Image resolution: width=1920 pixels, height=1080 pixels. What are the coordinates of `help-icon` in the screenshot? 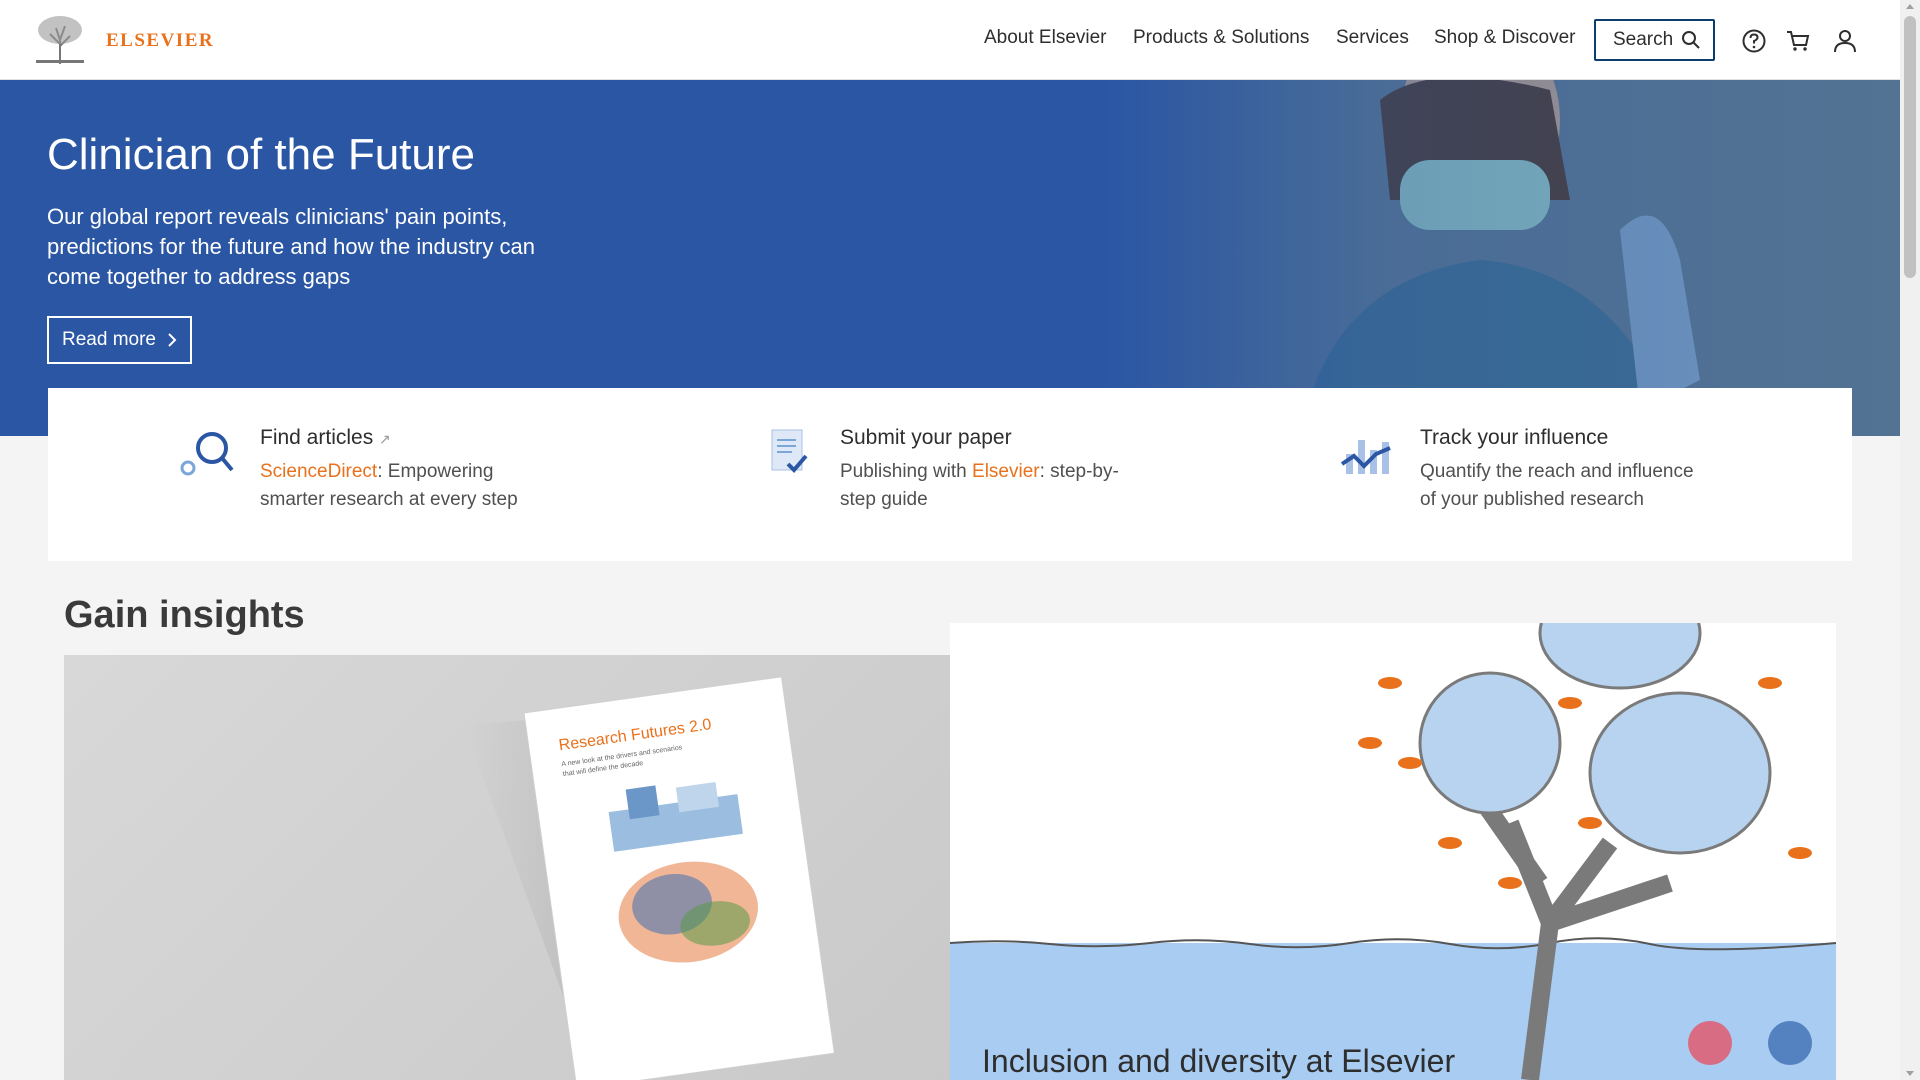 It's located at (1754, 41).